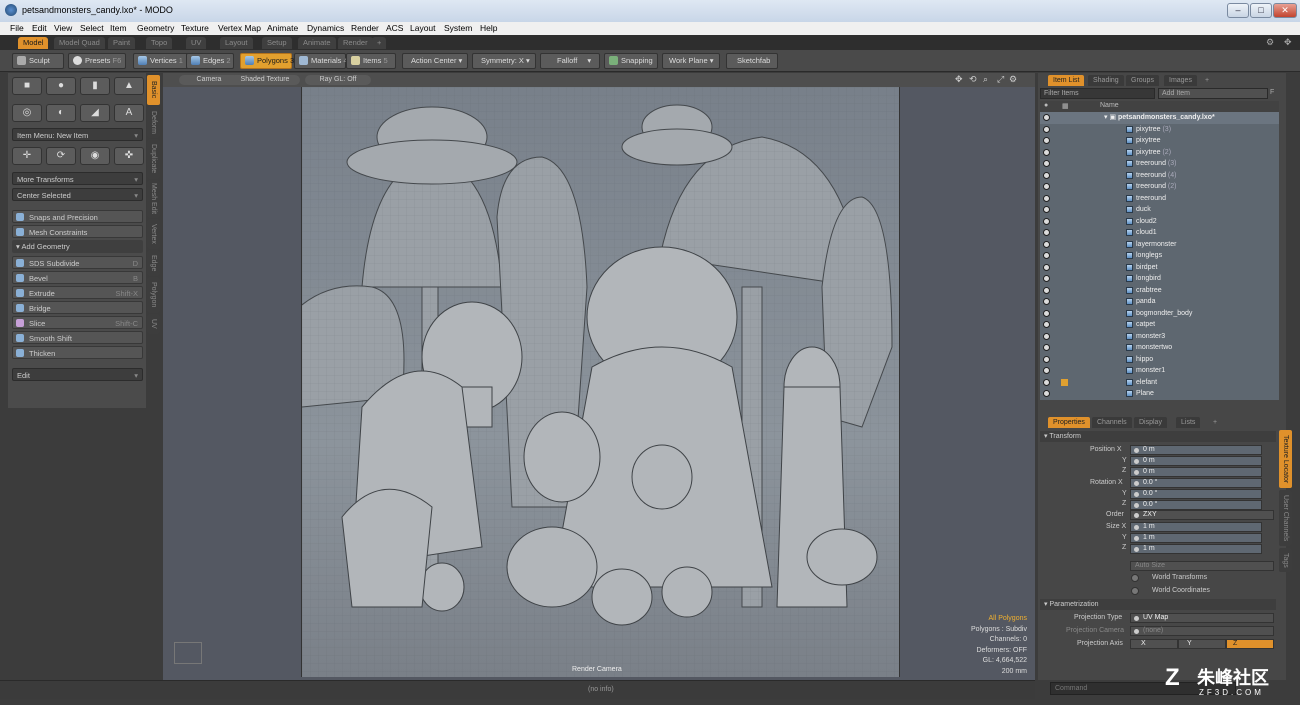 This screenshot has width=1300, height=705. What do you see at coordinates (504, 61) in the screenshot?
I see `symmetry-dropdown: Symmetry: X ▾` at bounding box center [504, 61].